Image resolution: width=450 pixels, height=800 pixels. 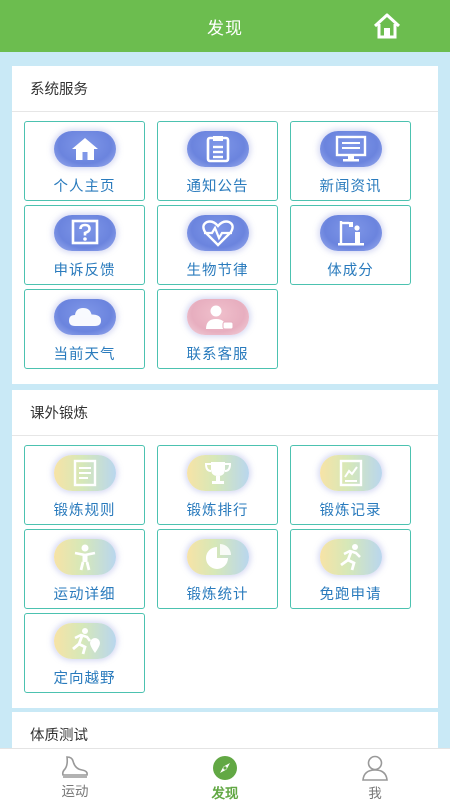 I want to click on tile-run-exemption: 免跑申请, so click(x=350, y=569).